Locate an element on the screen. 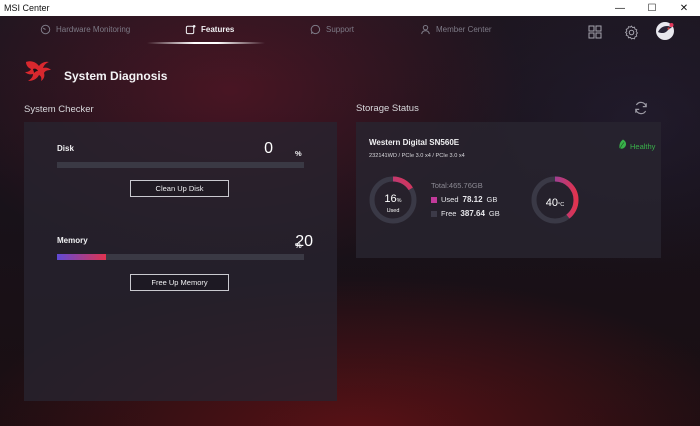 The image size is (700, 426). system-checker-heading: System Checker is located at coordinates (59, 109).